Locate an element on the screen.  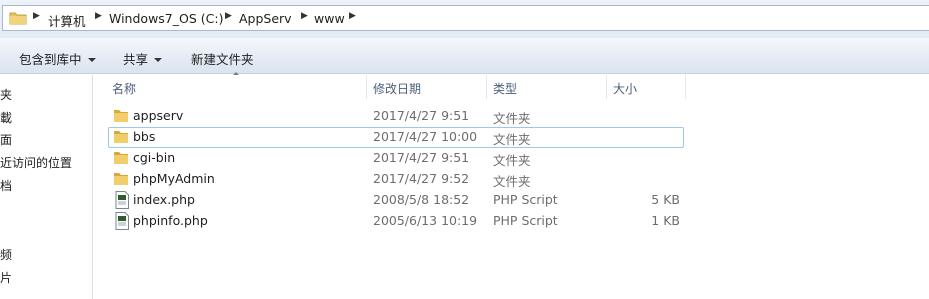
file-name: cgi-bin is located at coordinates (154, 157).